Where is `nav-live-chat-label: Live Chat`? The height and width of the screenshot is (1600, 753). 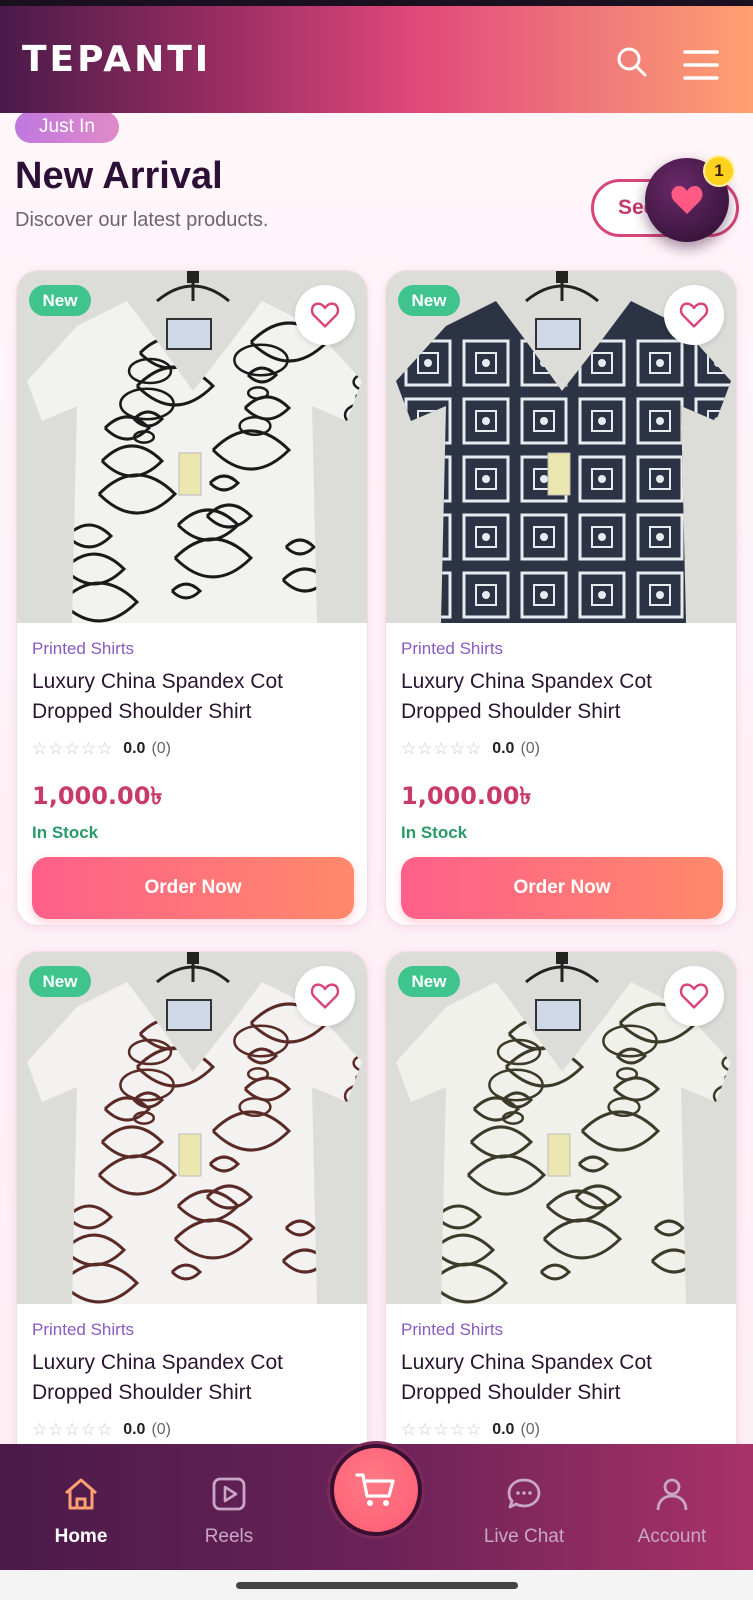 nav-live-chat-label: Live Chat is located at coordinates (524, 1536).